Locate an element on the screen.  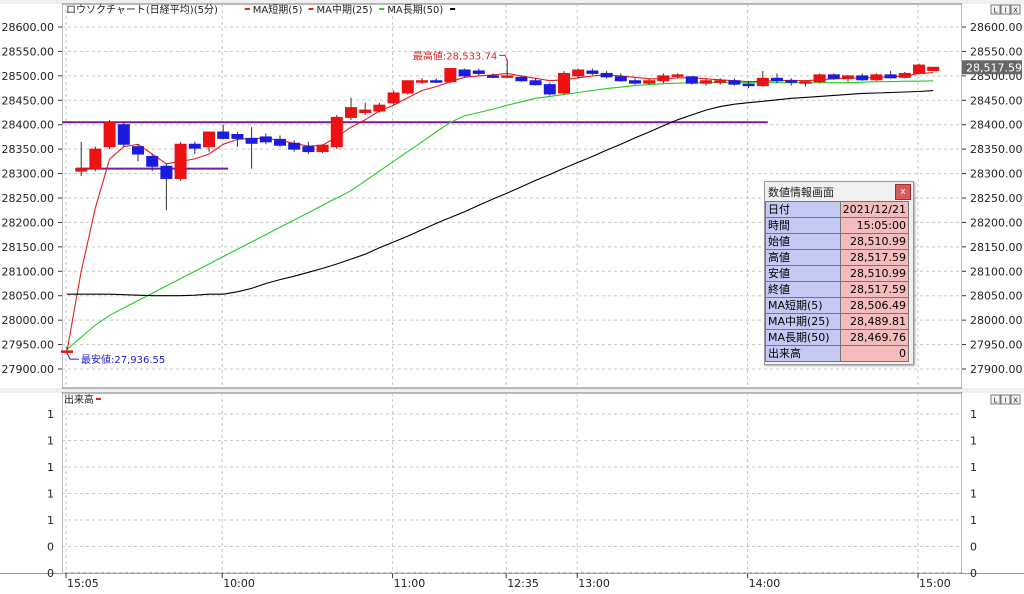
y-tick-label-right: 28350.00 is located at coordinates (996, 149).